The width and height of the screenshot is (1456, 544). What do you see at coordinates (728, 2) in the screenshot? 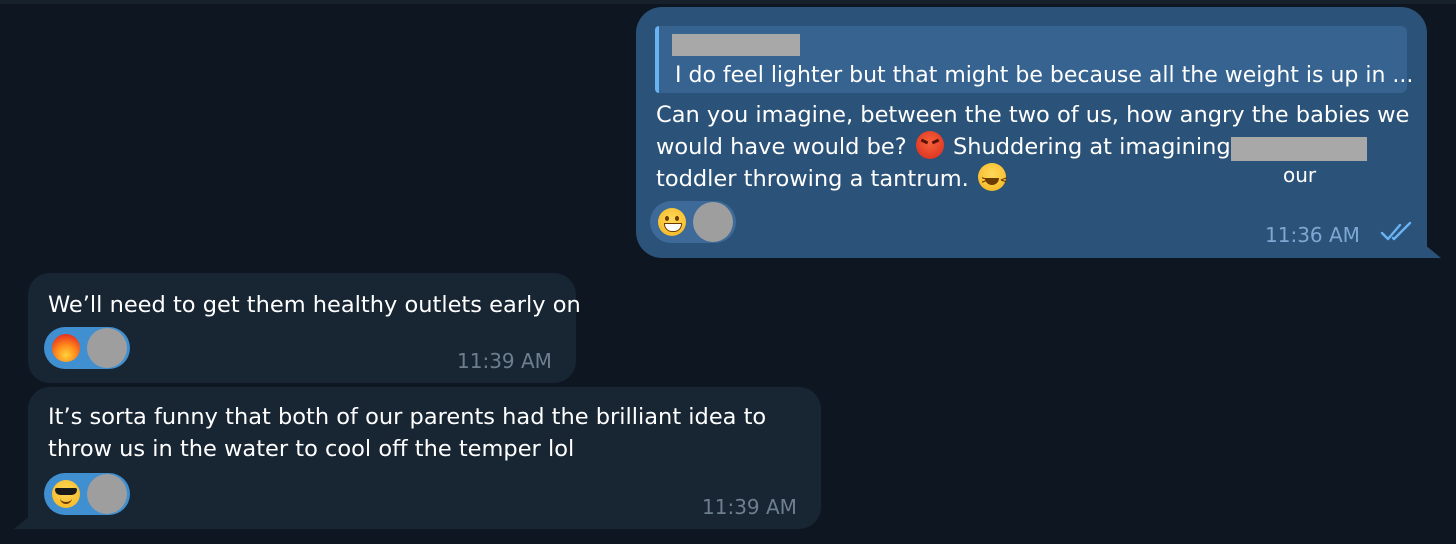
I see `top-divider` at bounding box center [728, 2].